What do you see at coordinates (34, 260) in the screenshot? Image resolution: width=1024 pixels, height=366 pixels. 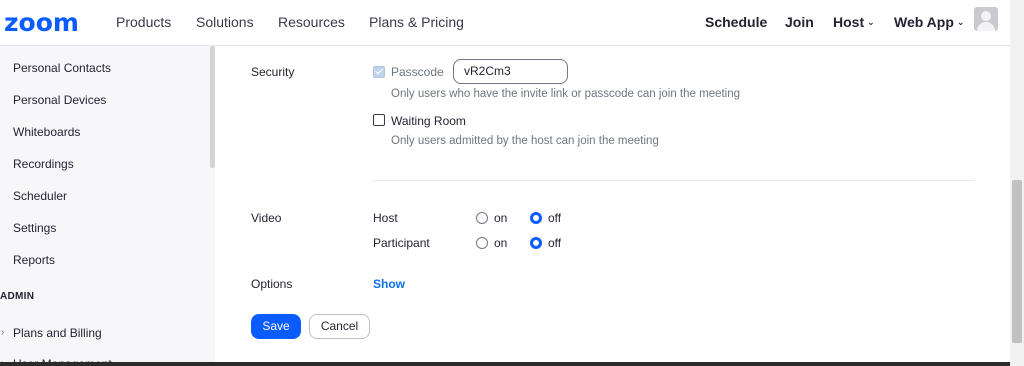 I see `sidebar-item-reports: Reports` at bounding box center [34, 260].